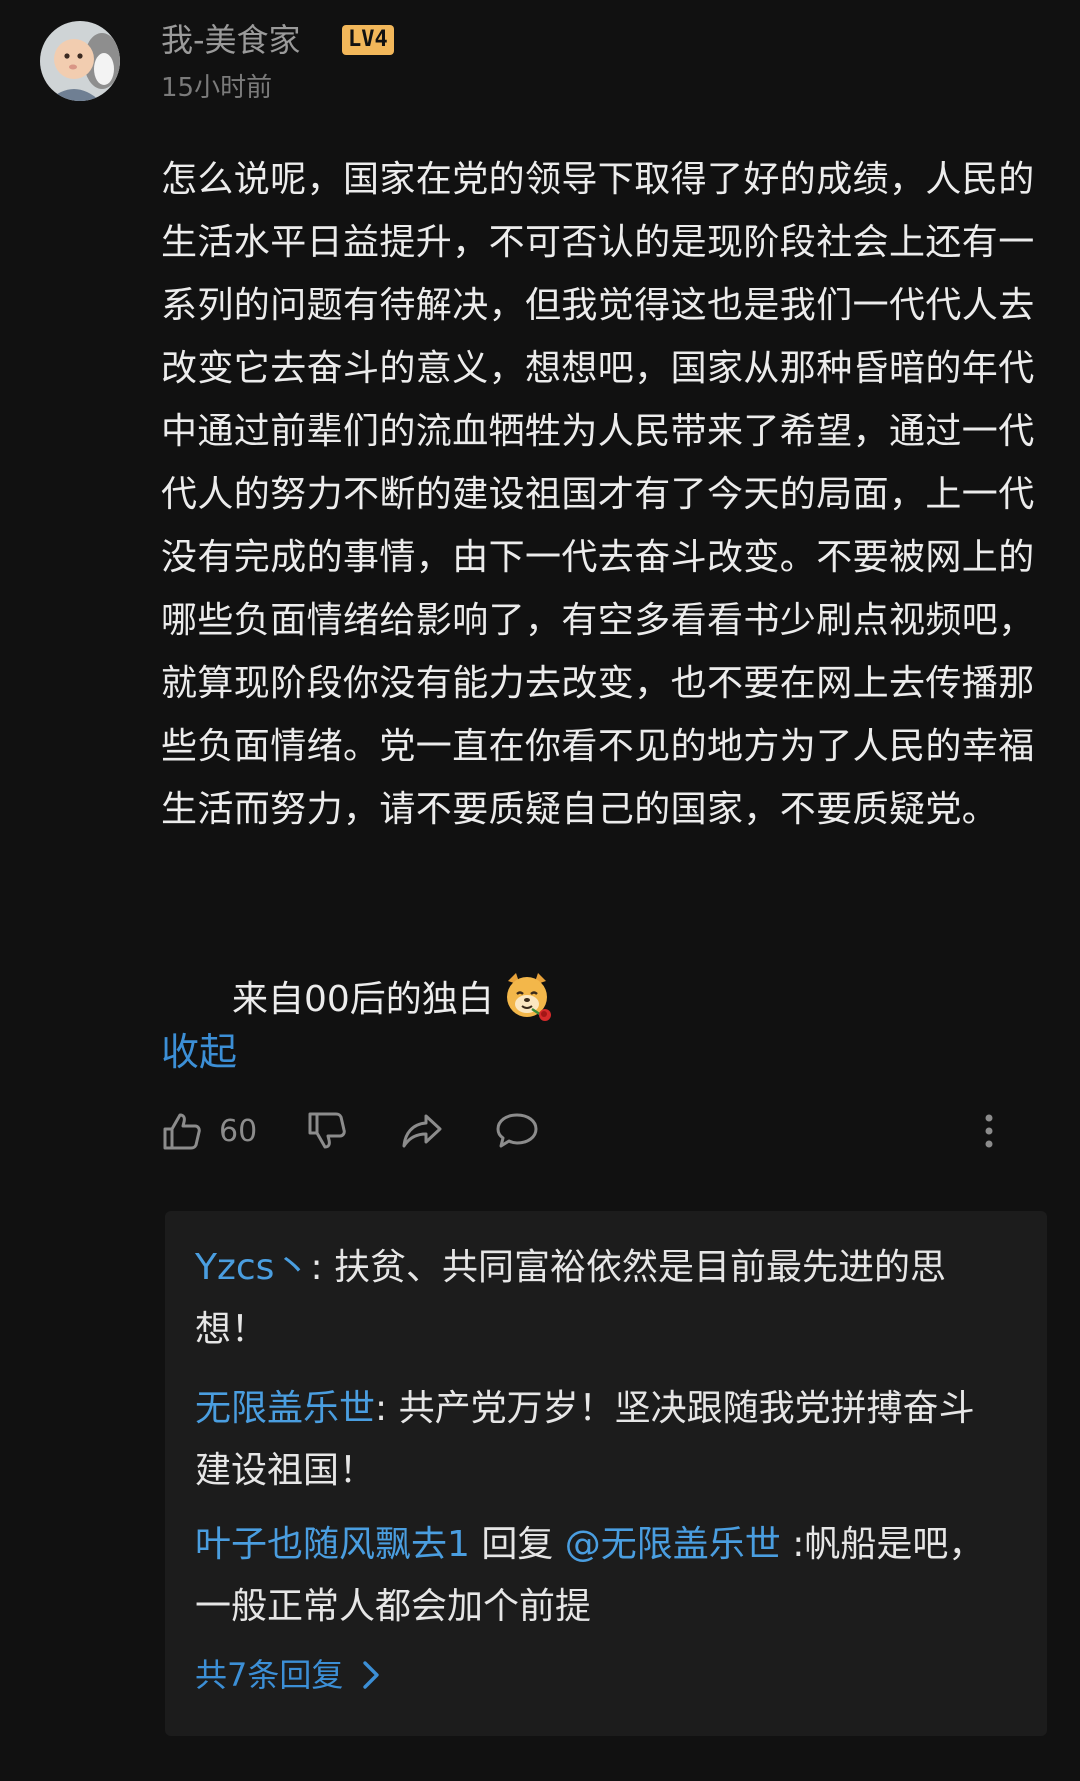  I want to click on more-options-button, so click(989, 1131).